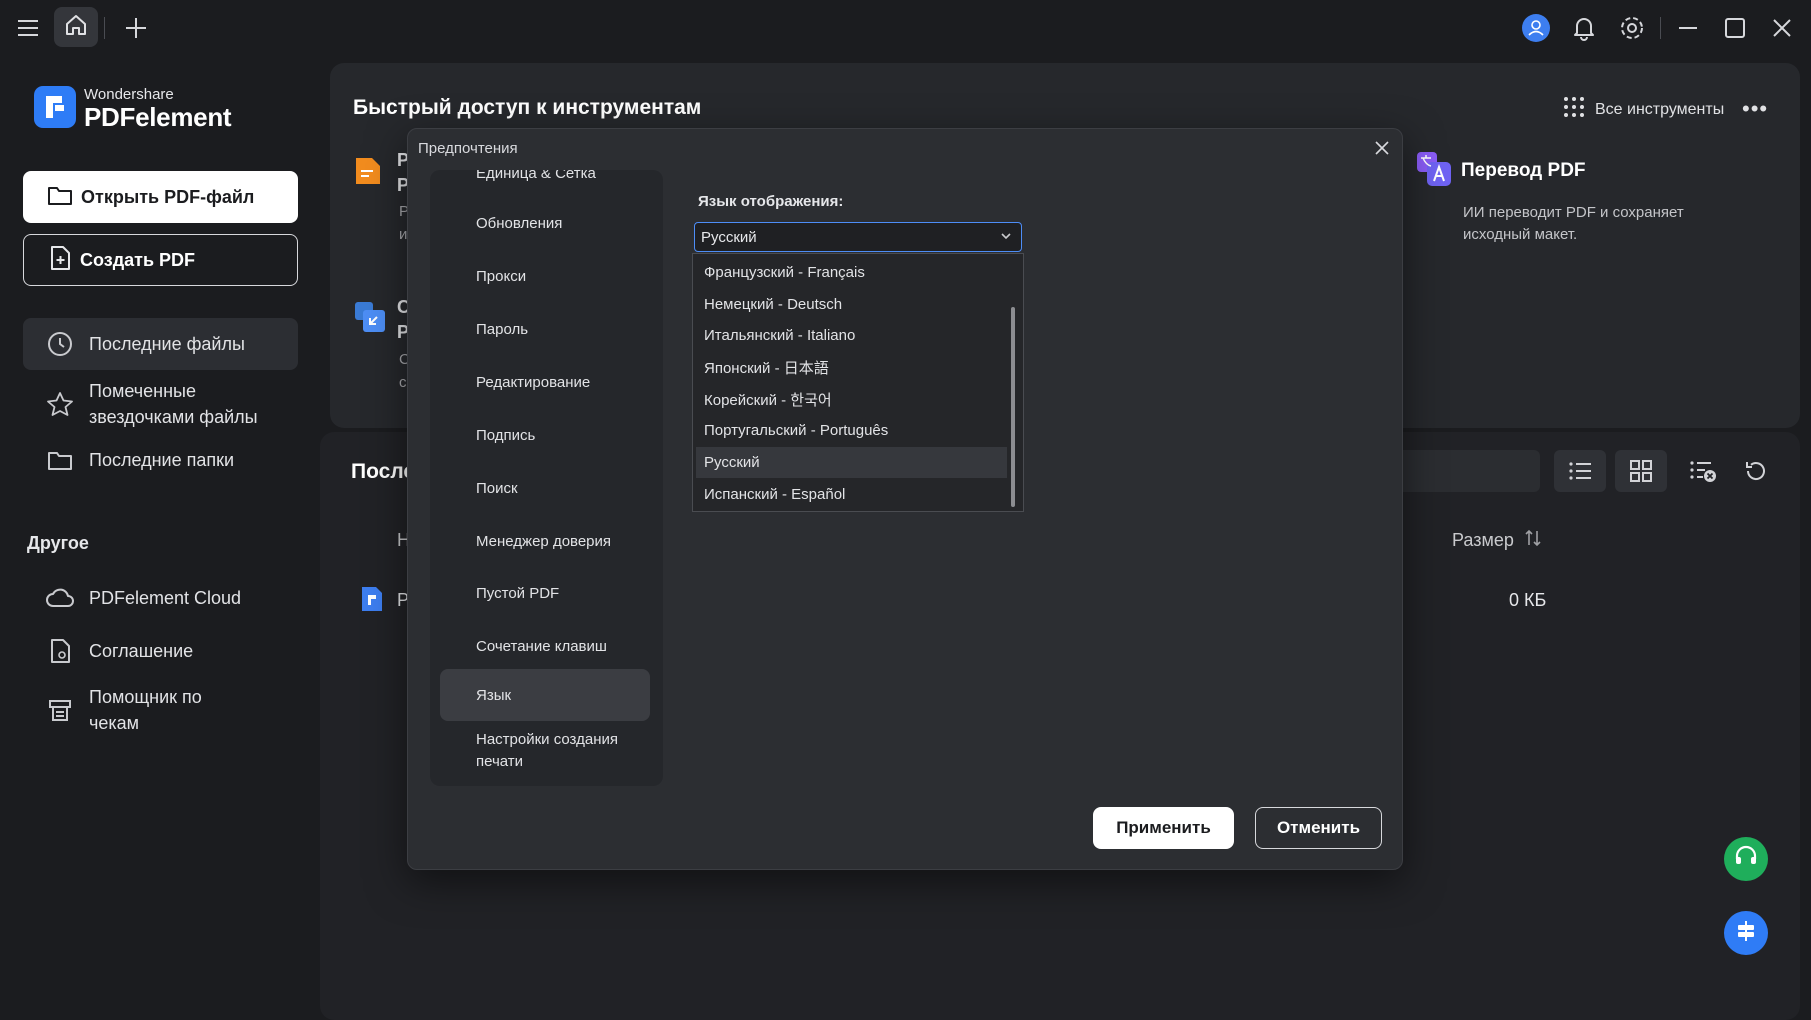 This screenshot has height=1020, width=1811. Describe the element at coordinates (60, 651) in the screenshot. I see `document-icon` at that location.